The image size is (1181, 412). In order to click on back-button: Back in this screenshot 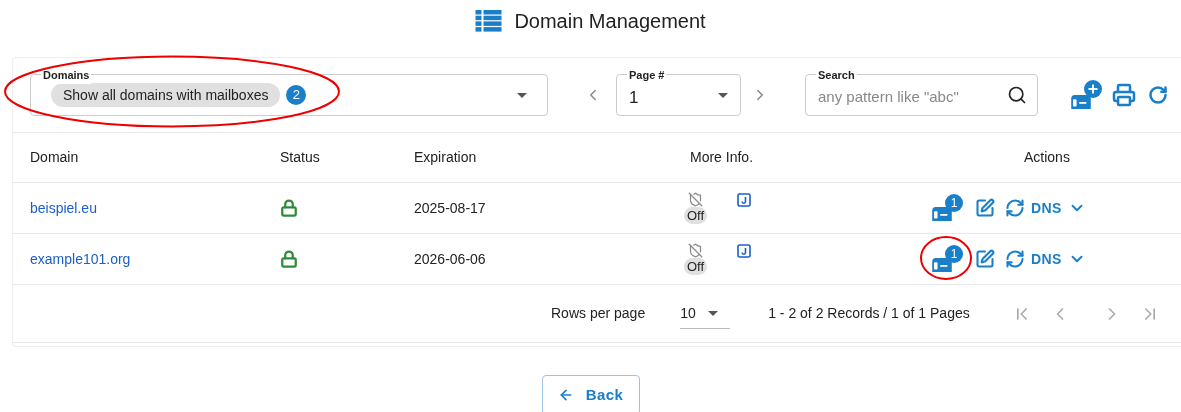, I will do `click(590, 393)`.